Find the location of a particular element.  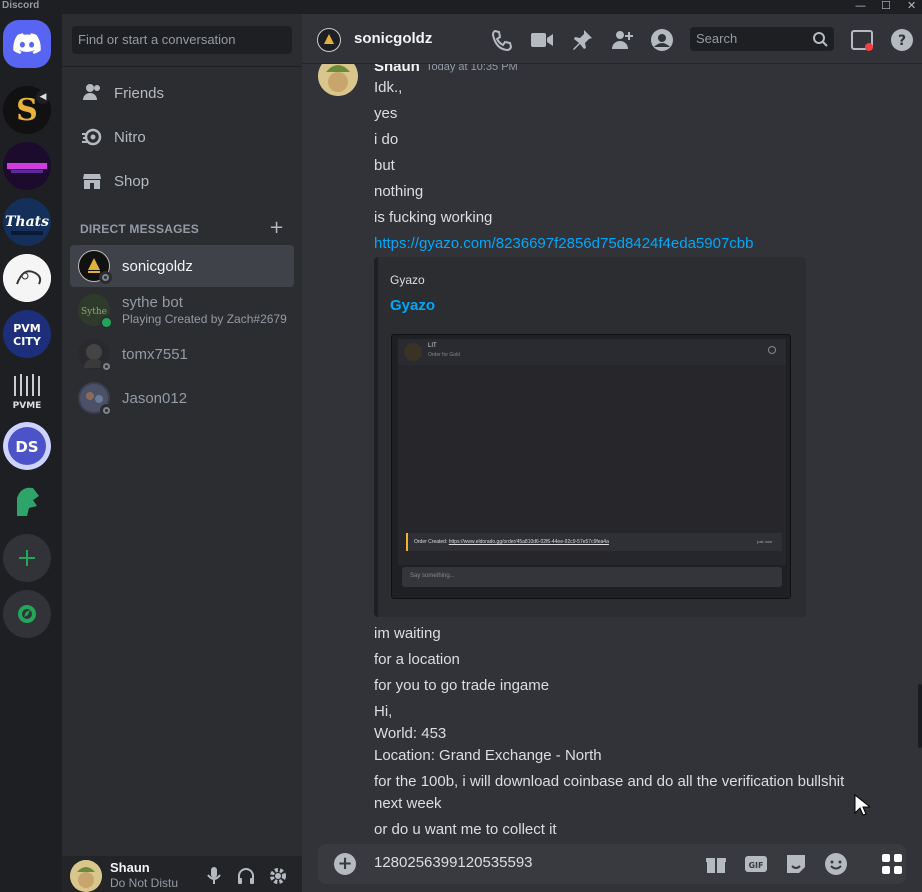

gift-icon is located at coordinates (716, 864).